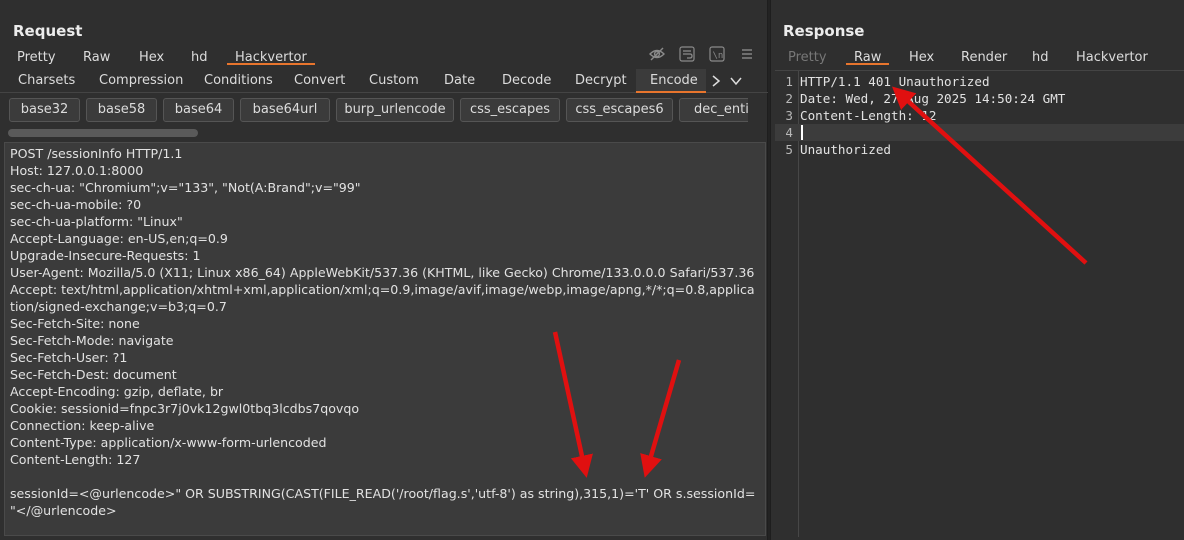 The image size is (1184, 540). I want to click on eye-off-icon, so click(657, 54).